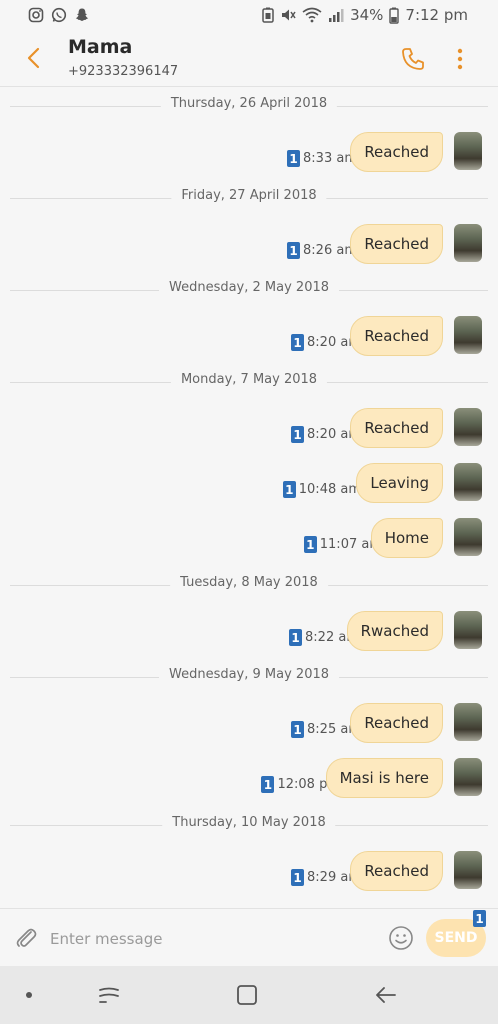  What do you see at coordinates (460, 59) in the screenshot?
I see `more-options-icon` at bounding box center [460, 59].